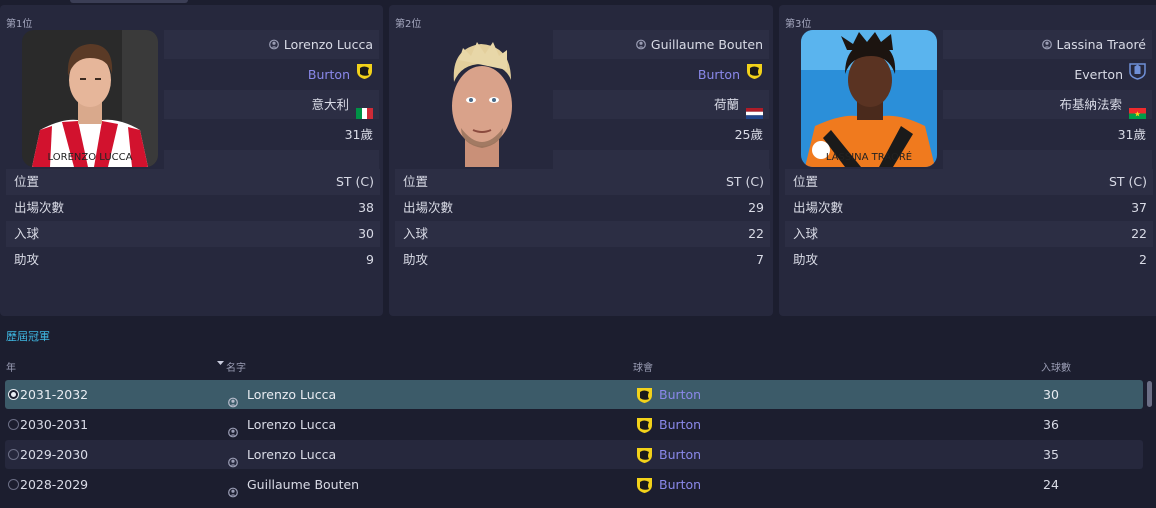  I want to click on player-name: Guillaume Bouten, so click(707, 44).